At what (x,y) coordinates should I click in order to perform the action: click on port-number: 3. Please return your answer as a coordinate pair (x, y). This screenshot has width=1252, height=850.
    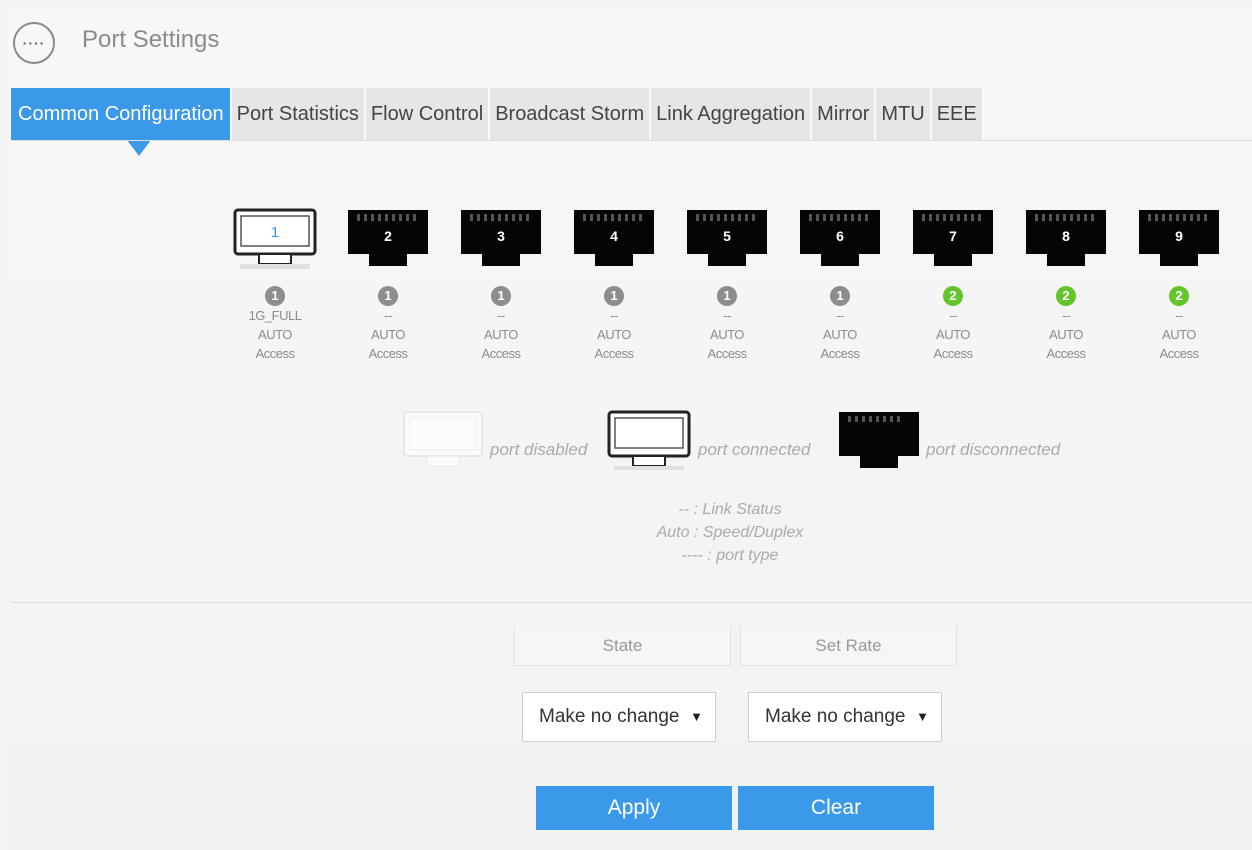
    Looking at the image, I should click on (501, 236).